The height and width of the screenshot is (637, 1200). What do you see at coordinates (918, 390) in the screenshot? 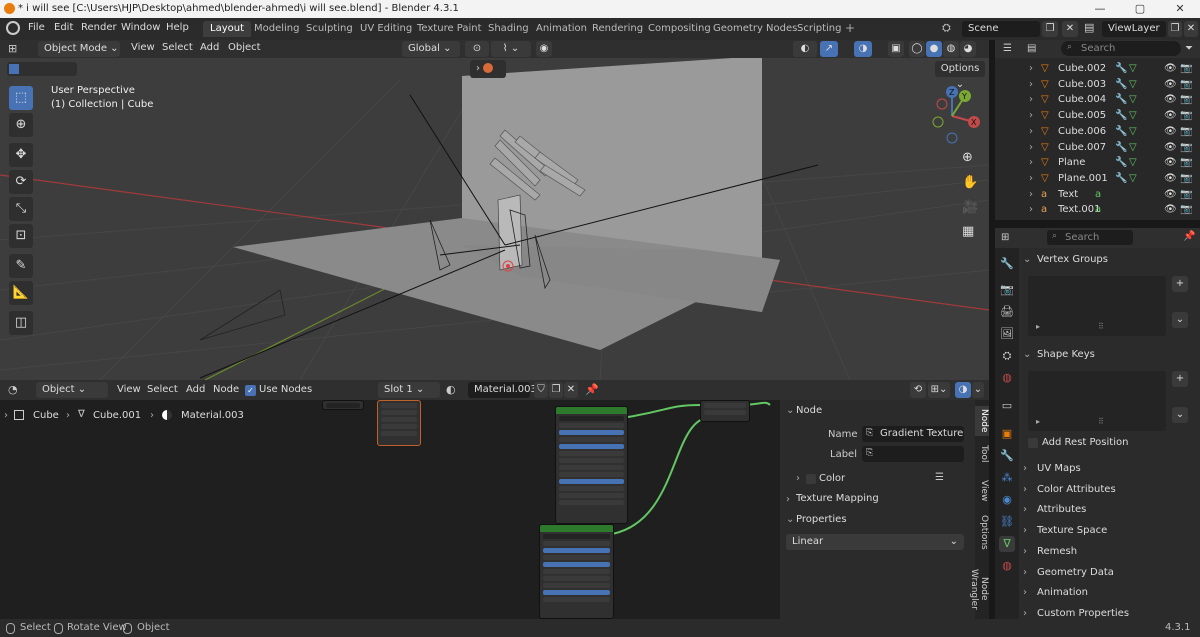
I see `snap-node-icon: ⟲` at bounding box center [918, 390].